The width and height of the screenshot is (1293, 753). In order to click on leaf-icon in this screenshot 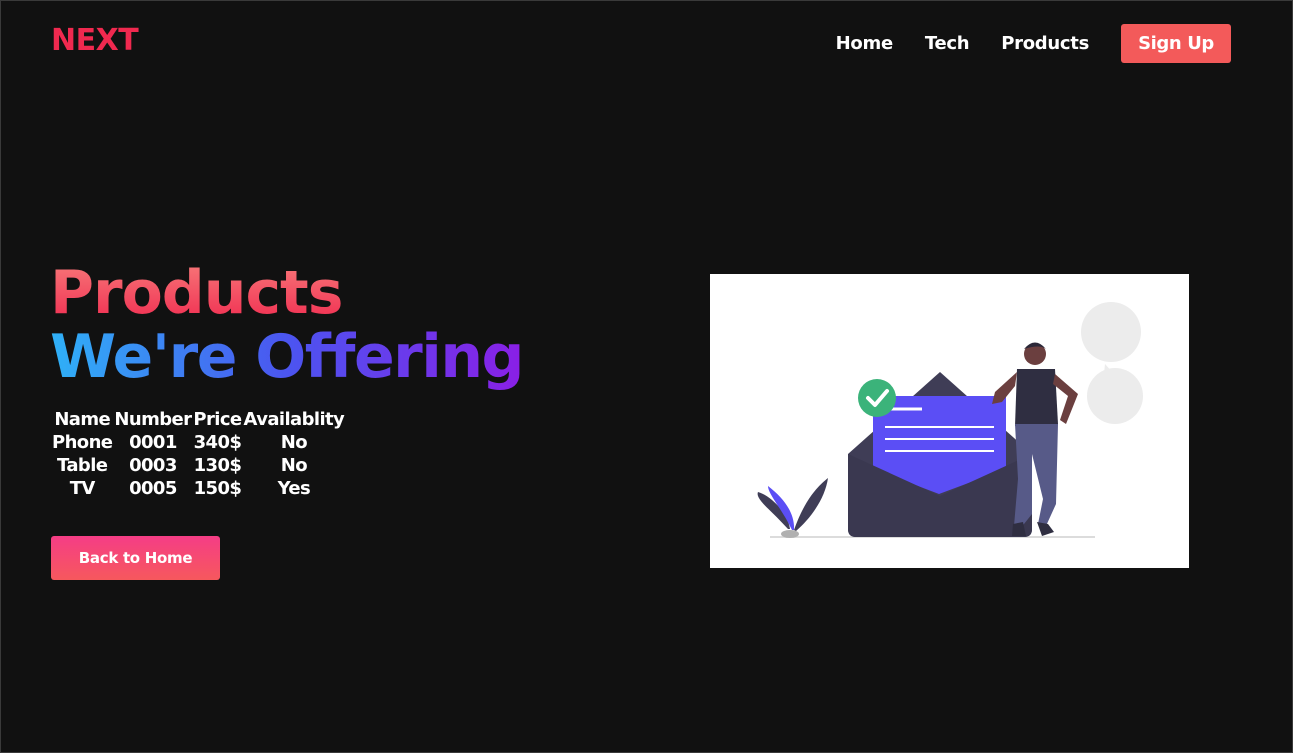, I will do `click(792, 508)`.